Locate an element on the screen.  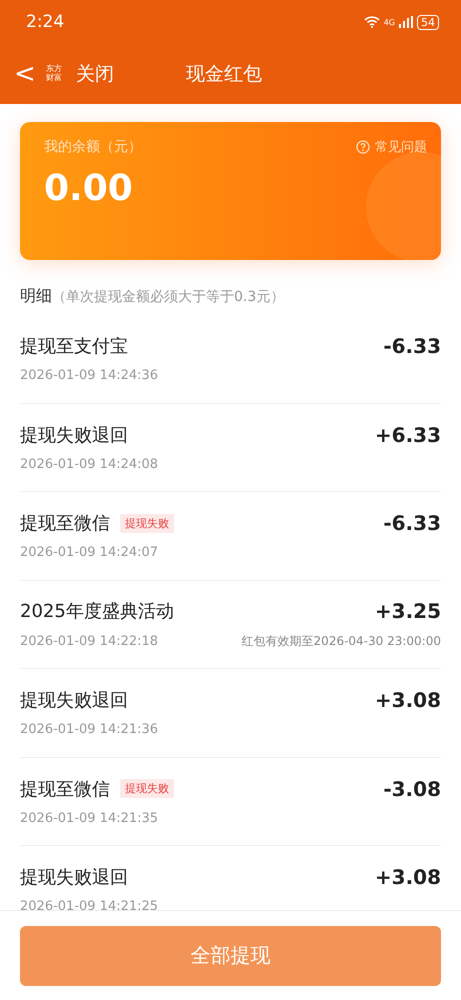
question-icon is located at coordinates (363, 147).